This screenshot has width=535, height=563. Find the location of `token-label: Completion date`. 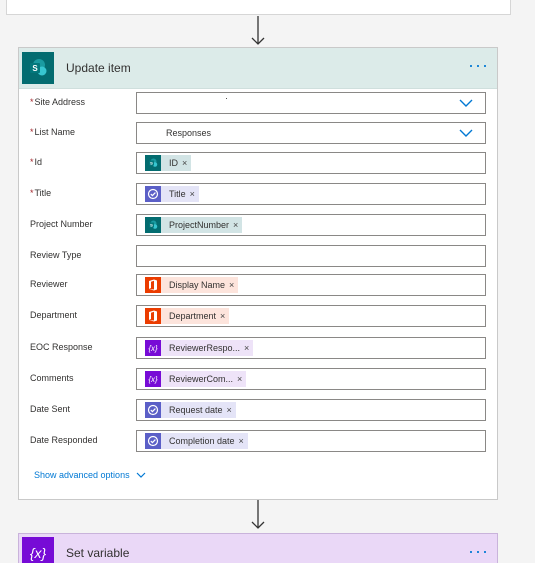

token-label: Completion date is located at coordinates (200, 441).